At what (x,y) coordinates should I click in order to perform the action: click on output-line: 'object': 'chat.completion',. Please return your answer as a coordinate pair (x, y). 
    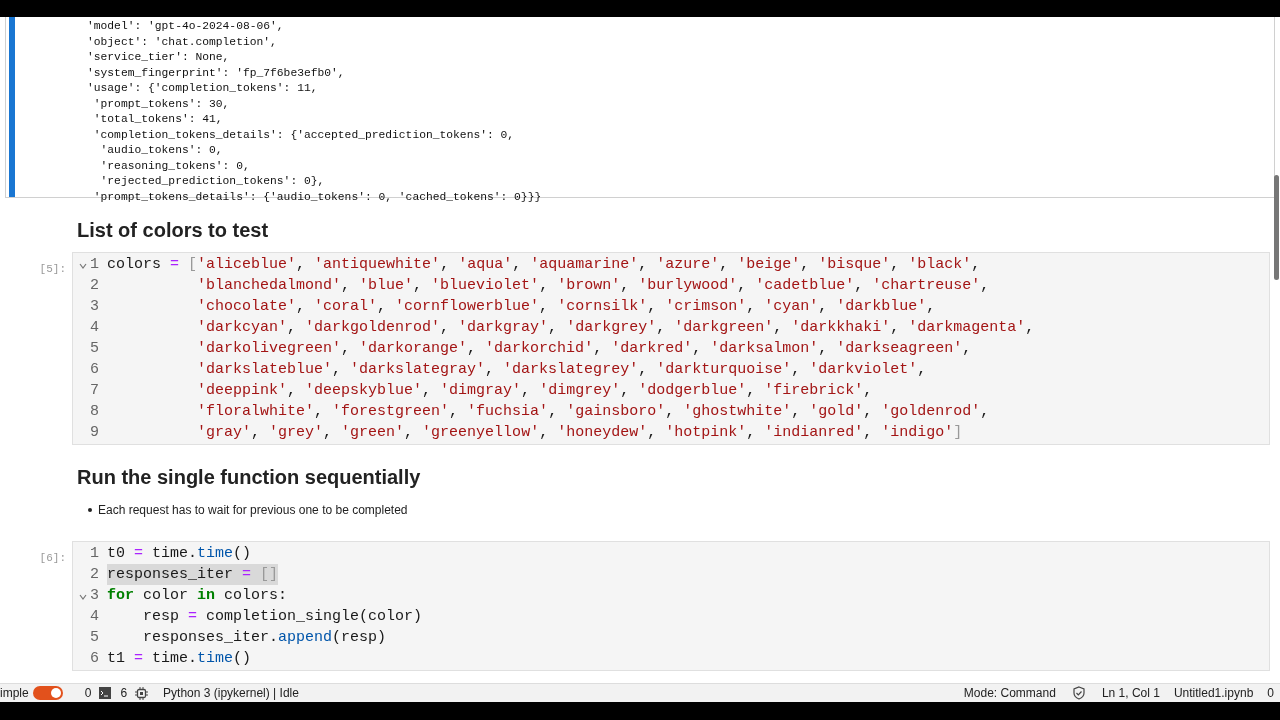
    Looking at the image, I should click on (182, 42).